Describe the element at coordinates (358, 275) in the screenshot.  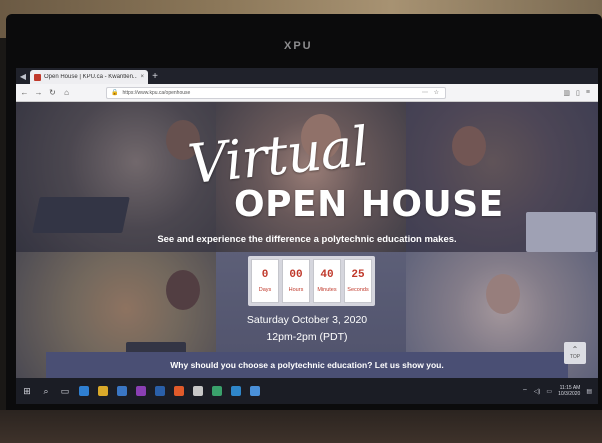
I see `countdown-value: 25` at that location.